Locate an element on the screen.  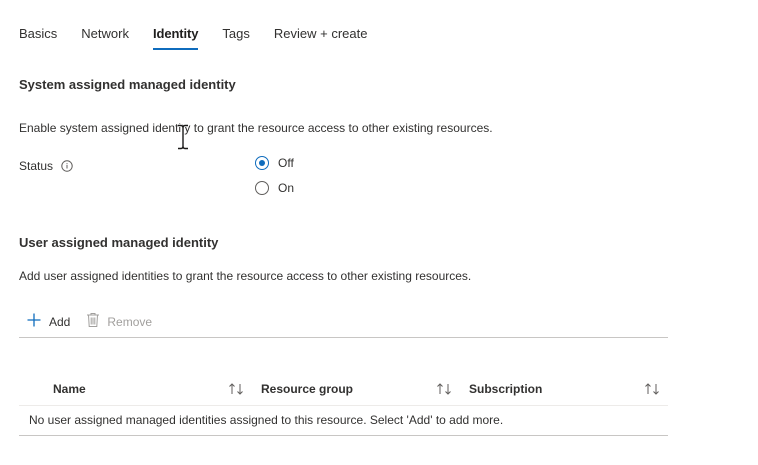
tab-review-create: Review + create is located at coordinates (321, 38).